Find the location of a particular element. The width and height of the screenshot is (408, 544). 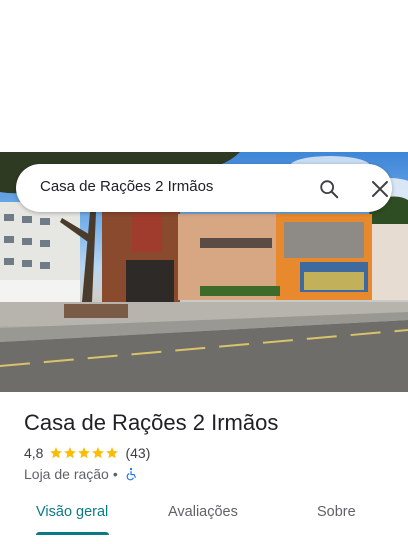

tab-reviews: Avaliações is located at coordinates (203, 512).